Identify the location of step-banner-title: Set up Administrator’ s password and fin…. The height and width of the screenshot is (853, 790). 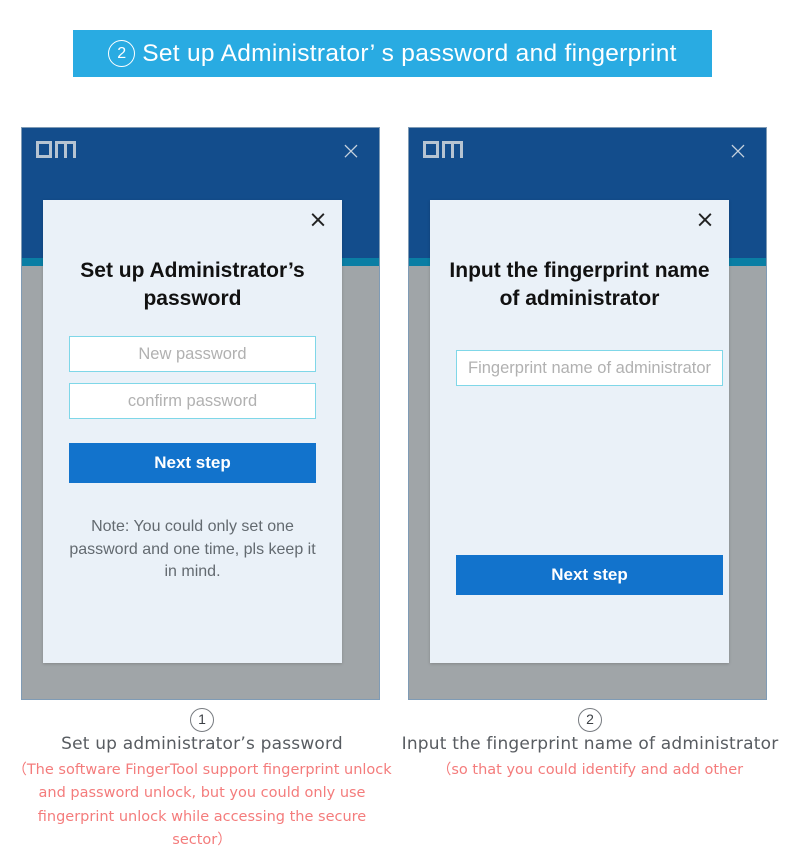
(409, 53).